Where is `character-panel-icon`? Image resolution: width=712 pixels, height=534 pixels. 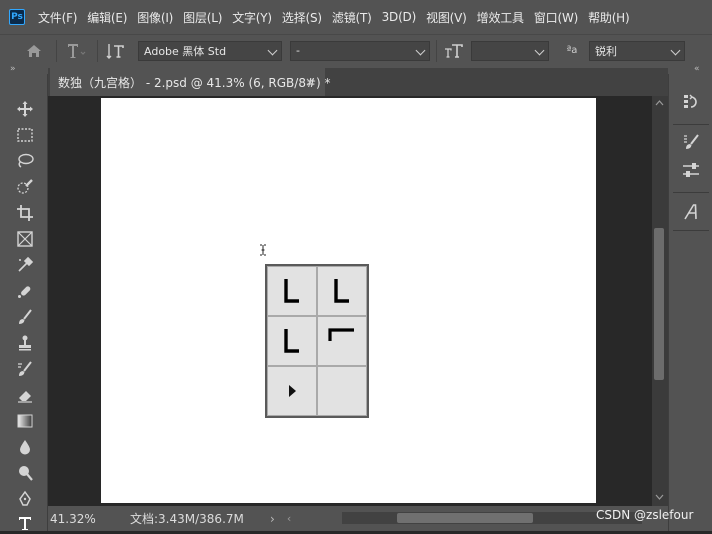 character-panel-icon is located at coordinates (691, 212).